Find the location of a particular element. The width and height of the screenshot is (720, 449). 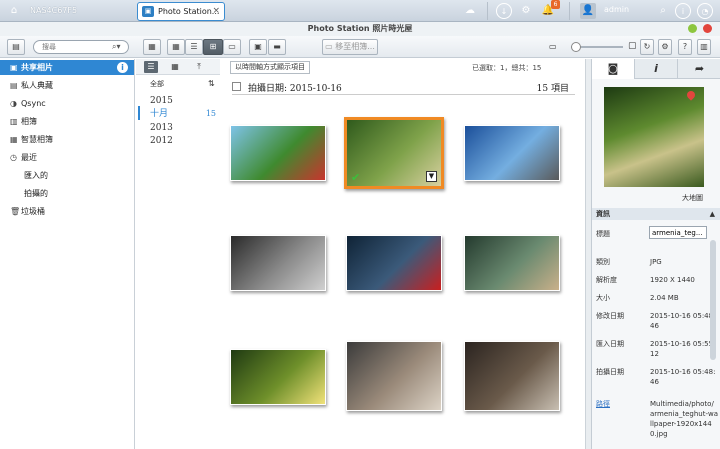

scroll-top-icon: ⤒ is located at coordinates (199, 67).